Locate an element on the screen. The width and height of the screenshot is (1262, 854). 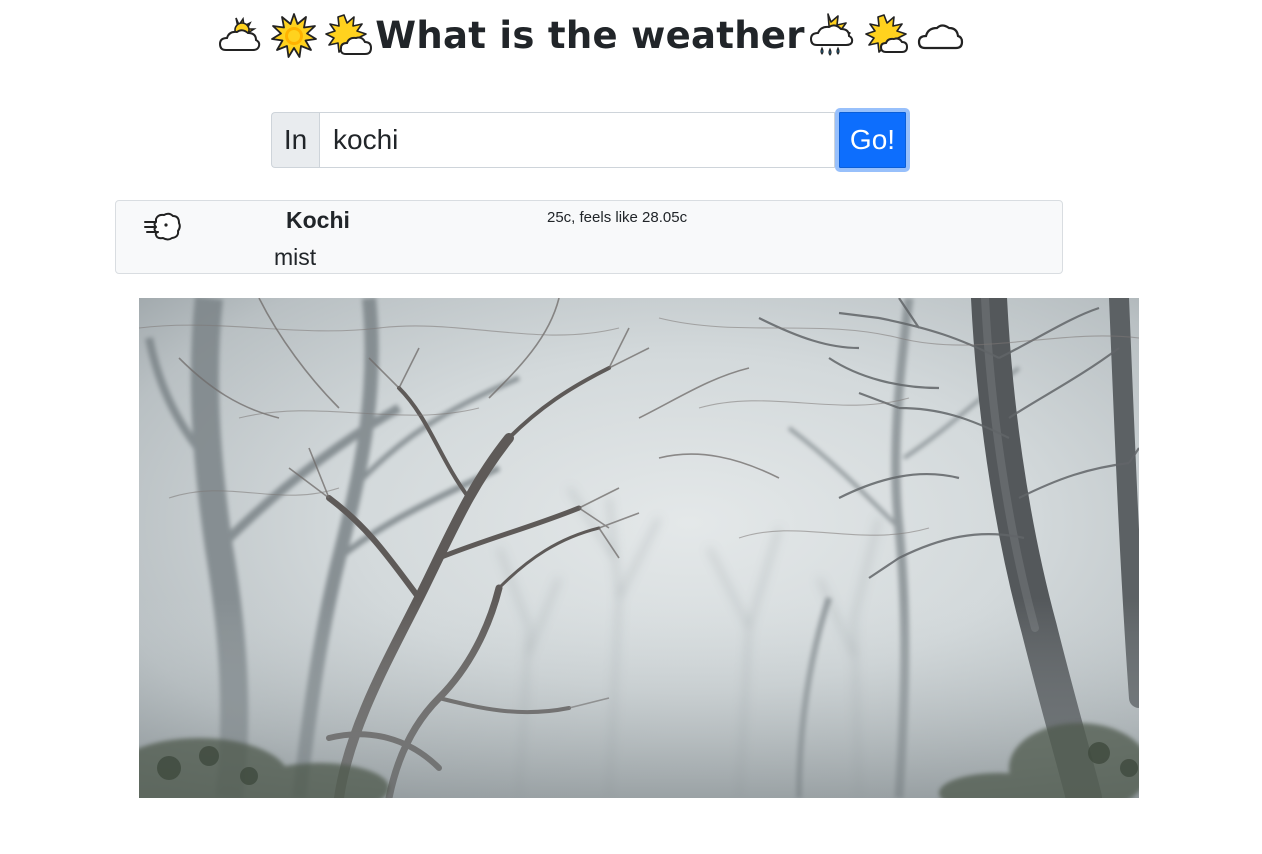
sun-behind-cloud-icon is located at coordinates (240, 36).